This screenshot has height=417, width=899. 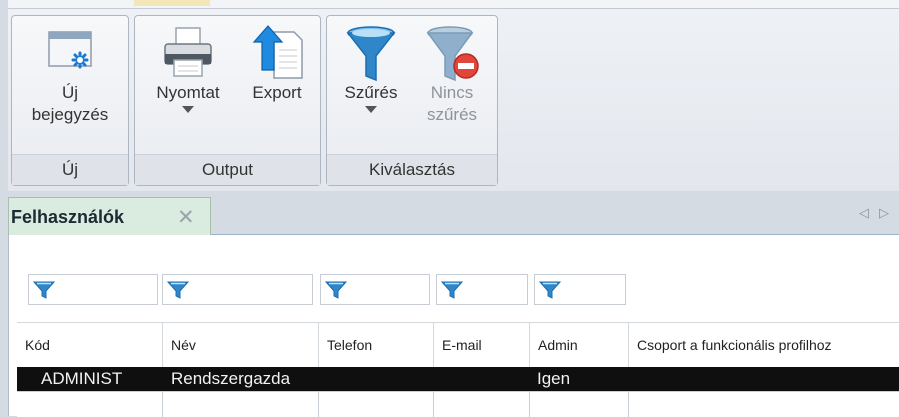 What do you see at coordinates (188, 52) in the screenshot?
I see `printer-icon` at bounding box center [188, 52].